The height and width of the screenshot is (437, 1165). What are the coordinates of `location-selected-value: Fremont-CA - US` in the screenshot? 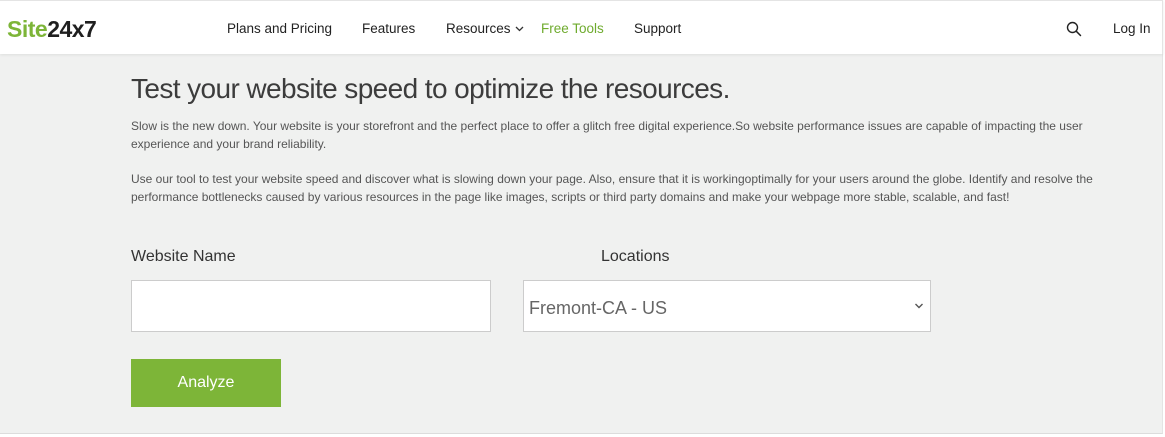 It's located at (598, 308).